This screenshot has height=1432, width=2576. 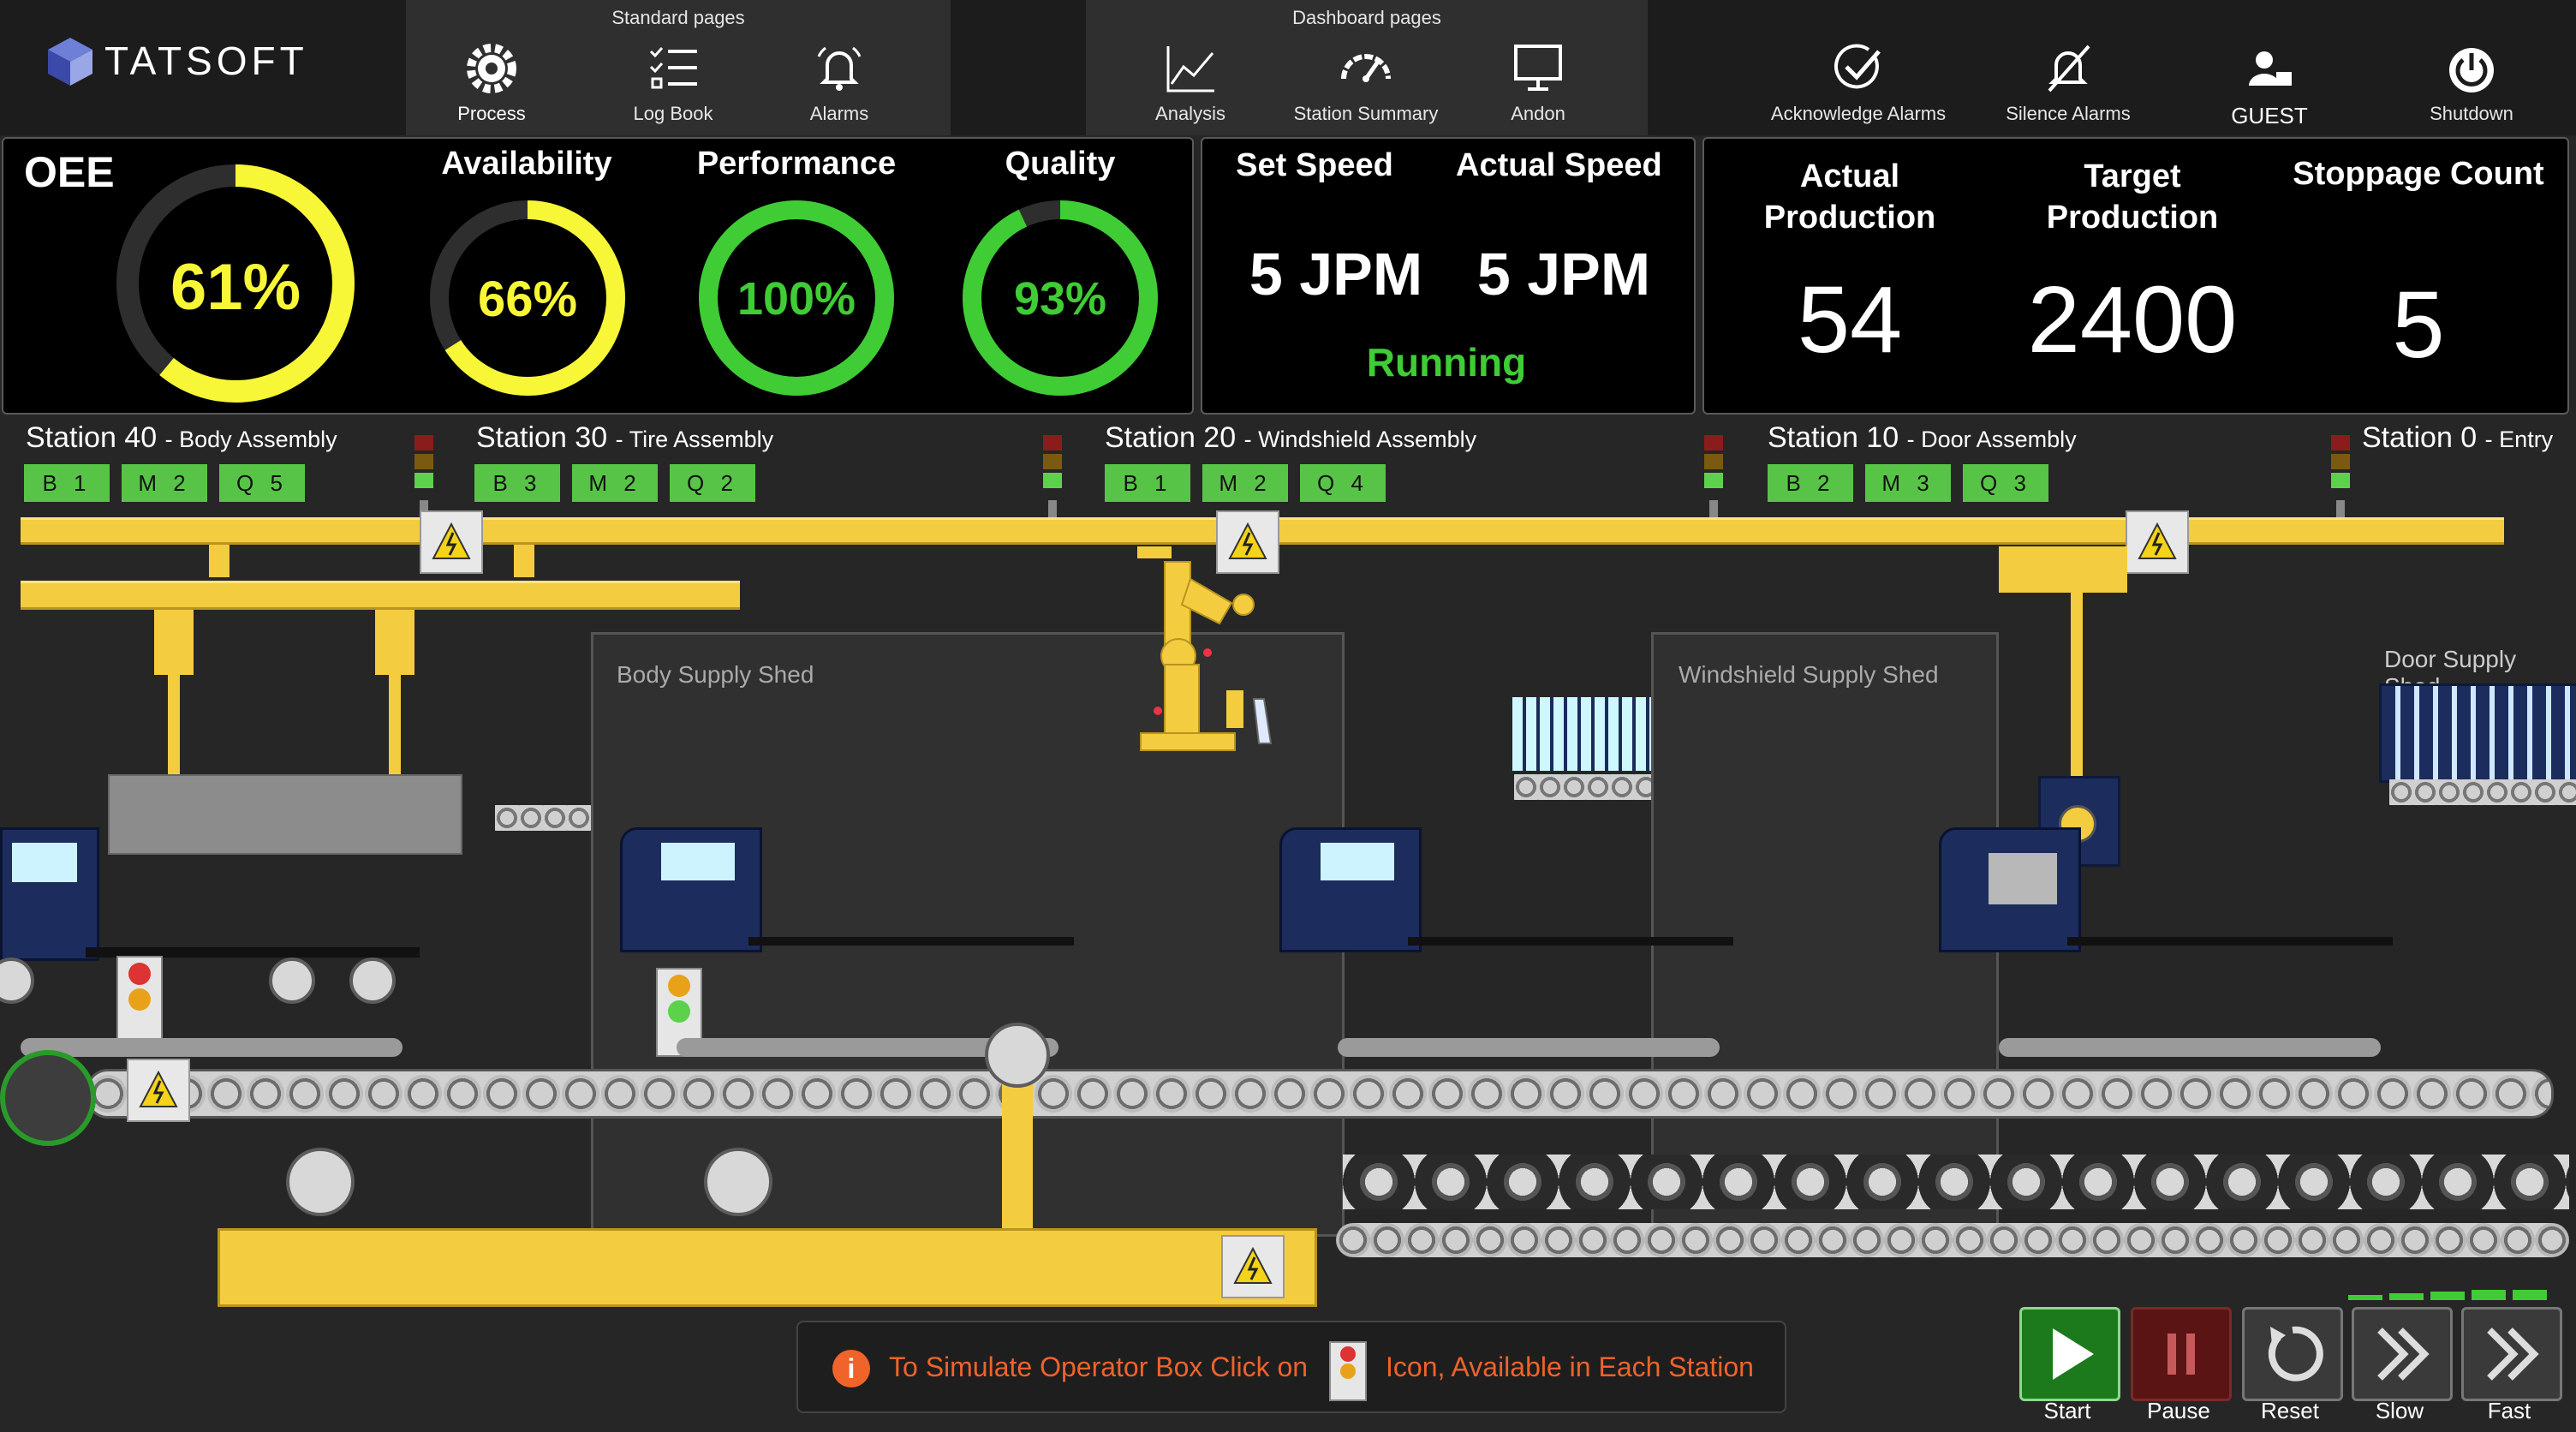 I want to click on robot-arm, so click(x=1205, y=648).